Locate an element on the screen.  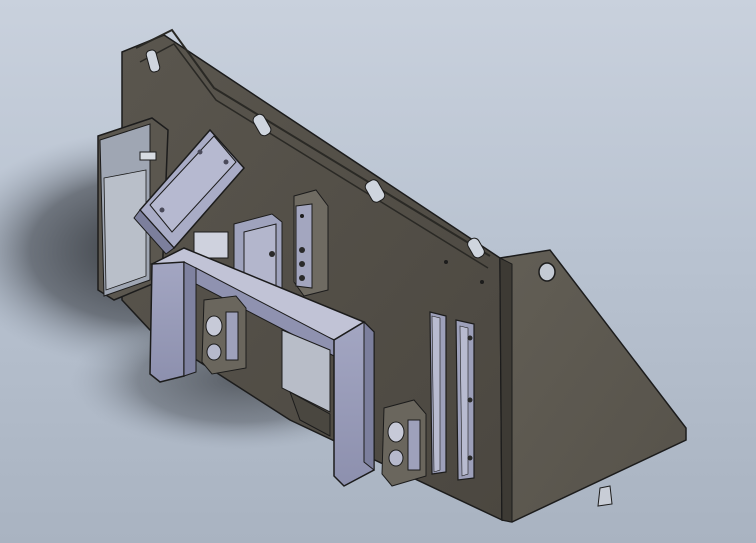
right-gusset is located at coordinates (593, 386).